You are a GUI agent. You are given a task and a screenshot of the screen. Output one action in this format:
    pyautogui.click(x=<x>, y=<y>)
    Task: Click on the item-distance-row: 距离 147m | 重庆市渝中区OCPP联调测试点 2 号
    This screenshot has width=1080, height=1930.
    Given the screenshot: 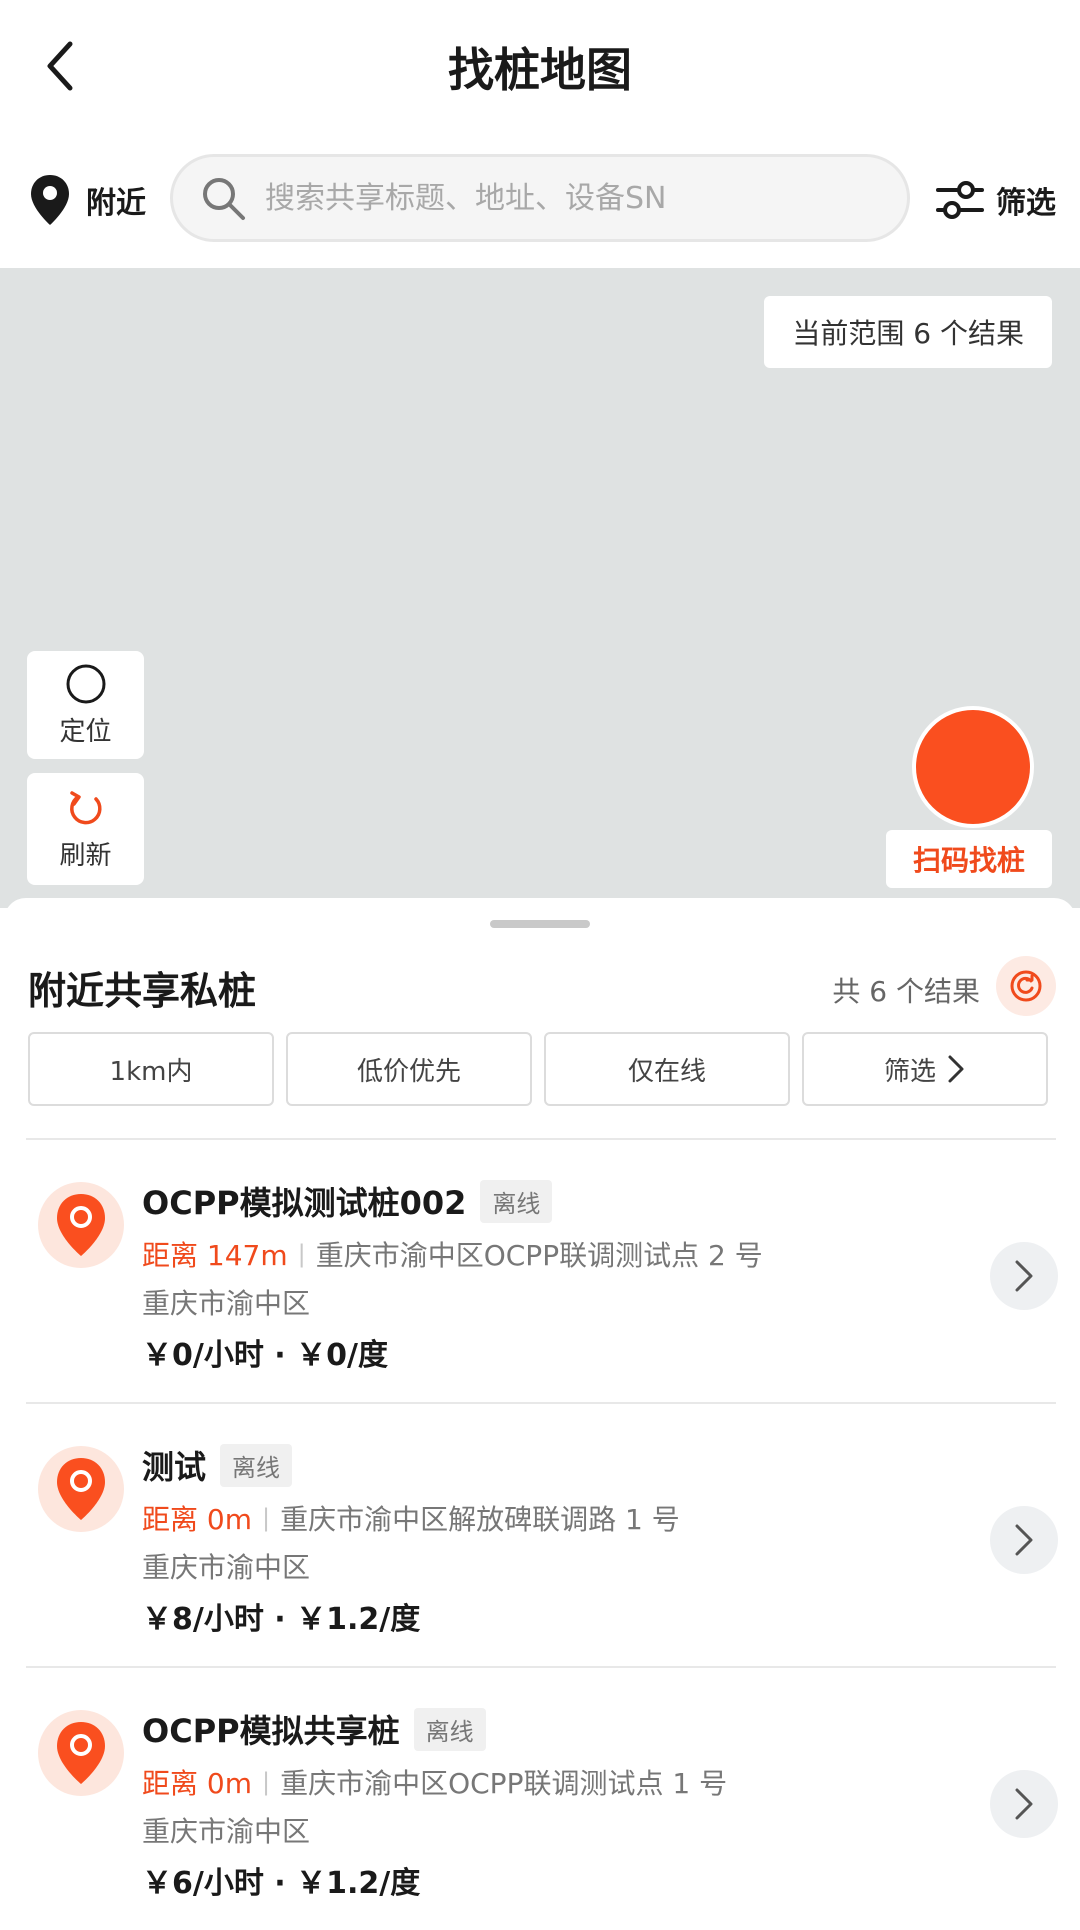 What is the action you would take?
    pyautogui.click(x=452, y=1254)
    